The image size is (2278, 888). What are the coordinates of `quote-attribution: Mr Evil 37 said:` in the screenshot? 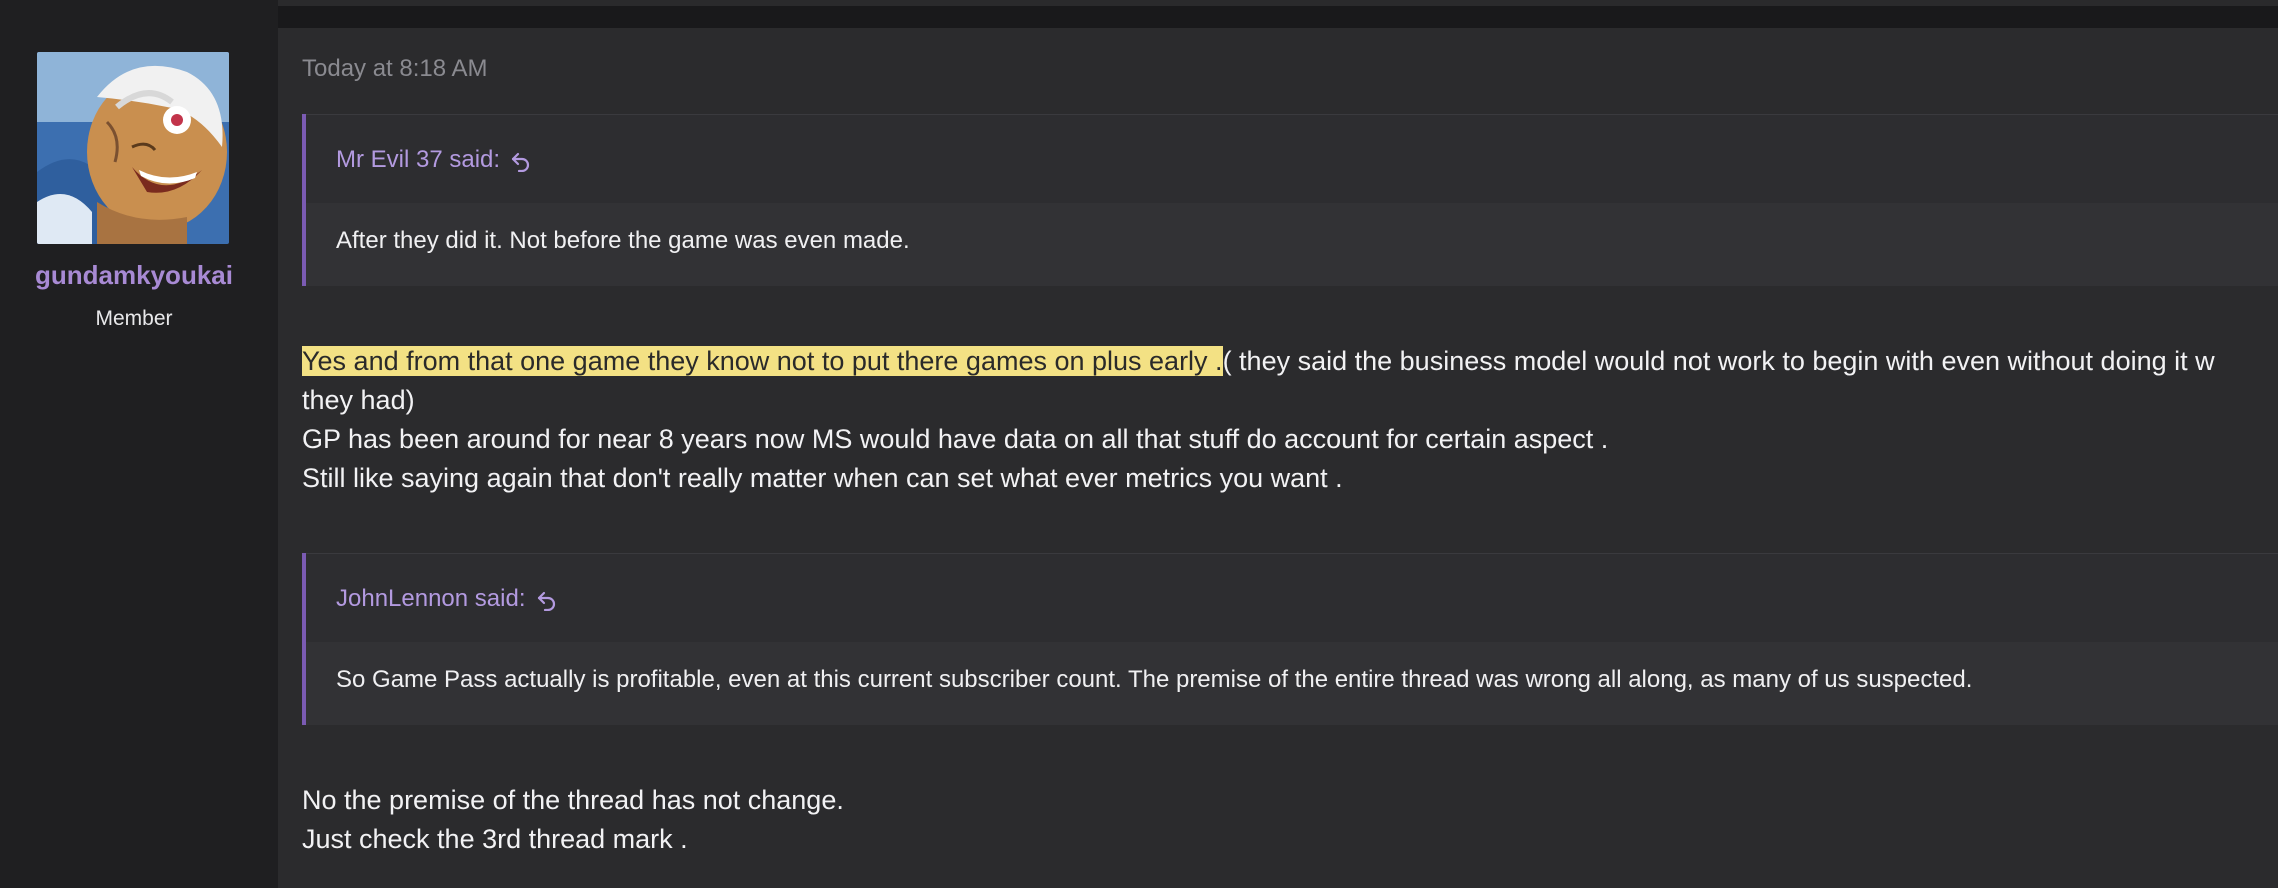 It's located at (434, 160).